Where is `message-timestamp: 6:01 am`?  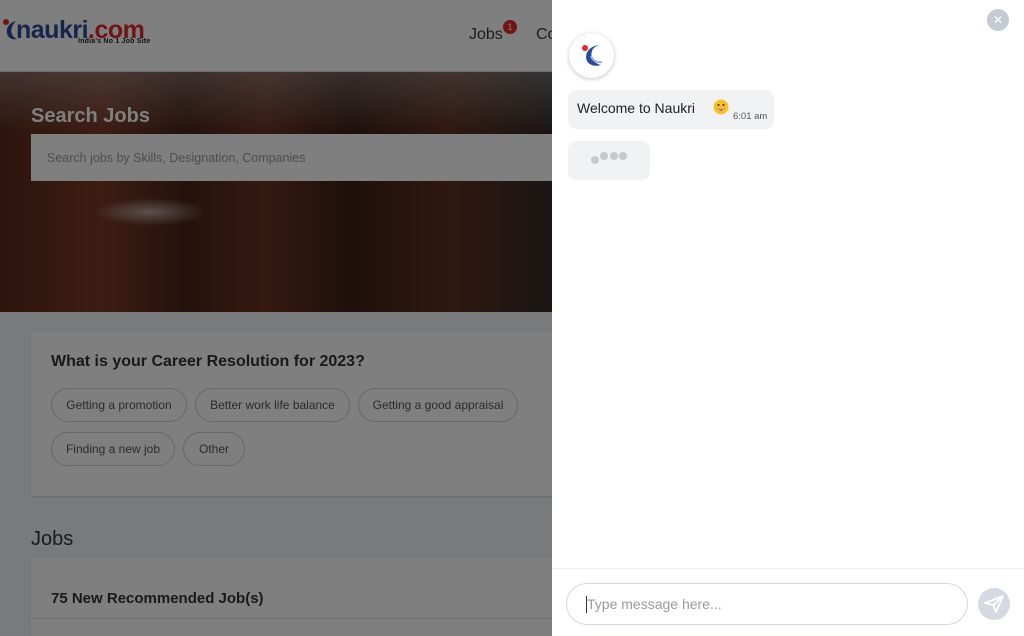 message-timestamp: 6:01 am is located at coordinates (750, 116).